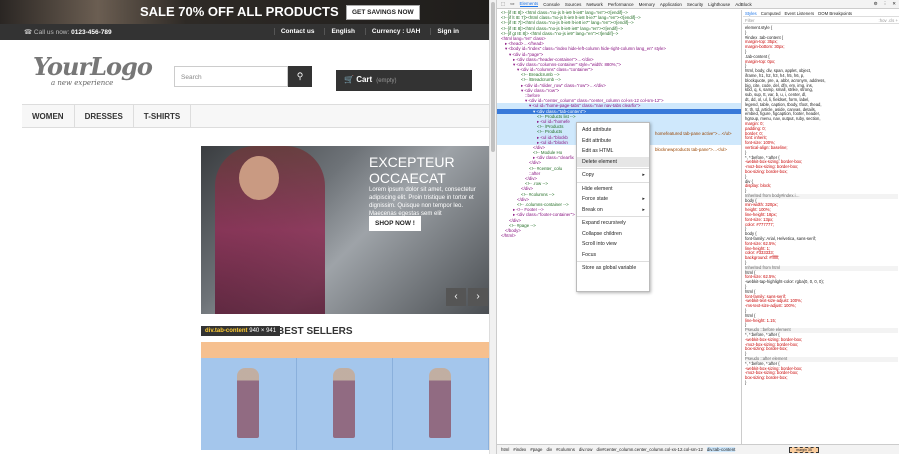 The height and width of the screenshot is (454, 899). I want to click on hero-model-head, so click(259, 178).